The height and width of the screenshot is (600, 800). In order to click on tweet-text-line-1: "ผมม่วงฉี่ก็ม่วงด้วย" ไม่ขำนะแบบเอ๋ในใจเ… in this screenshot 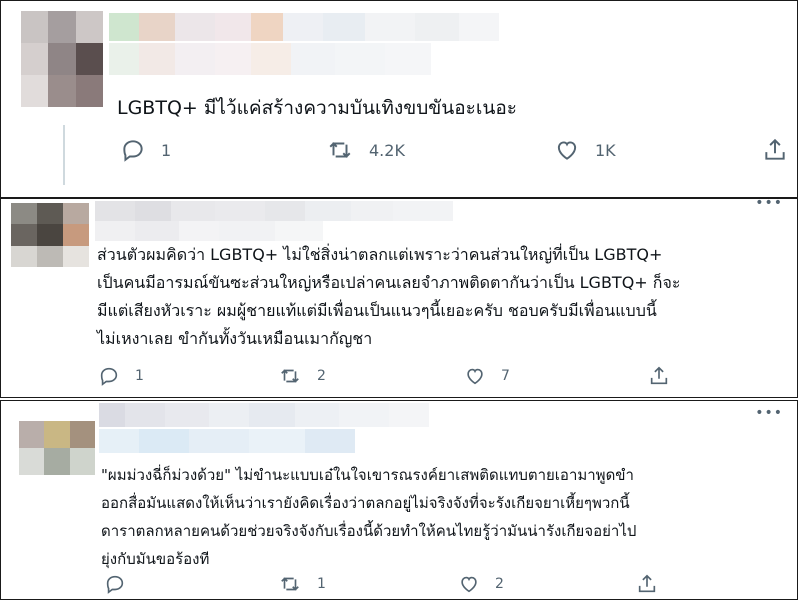, I will do `click(367, 475)`.